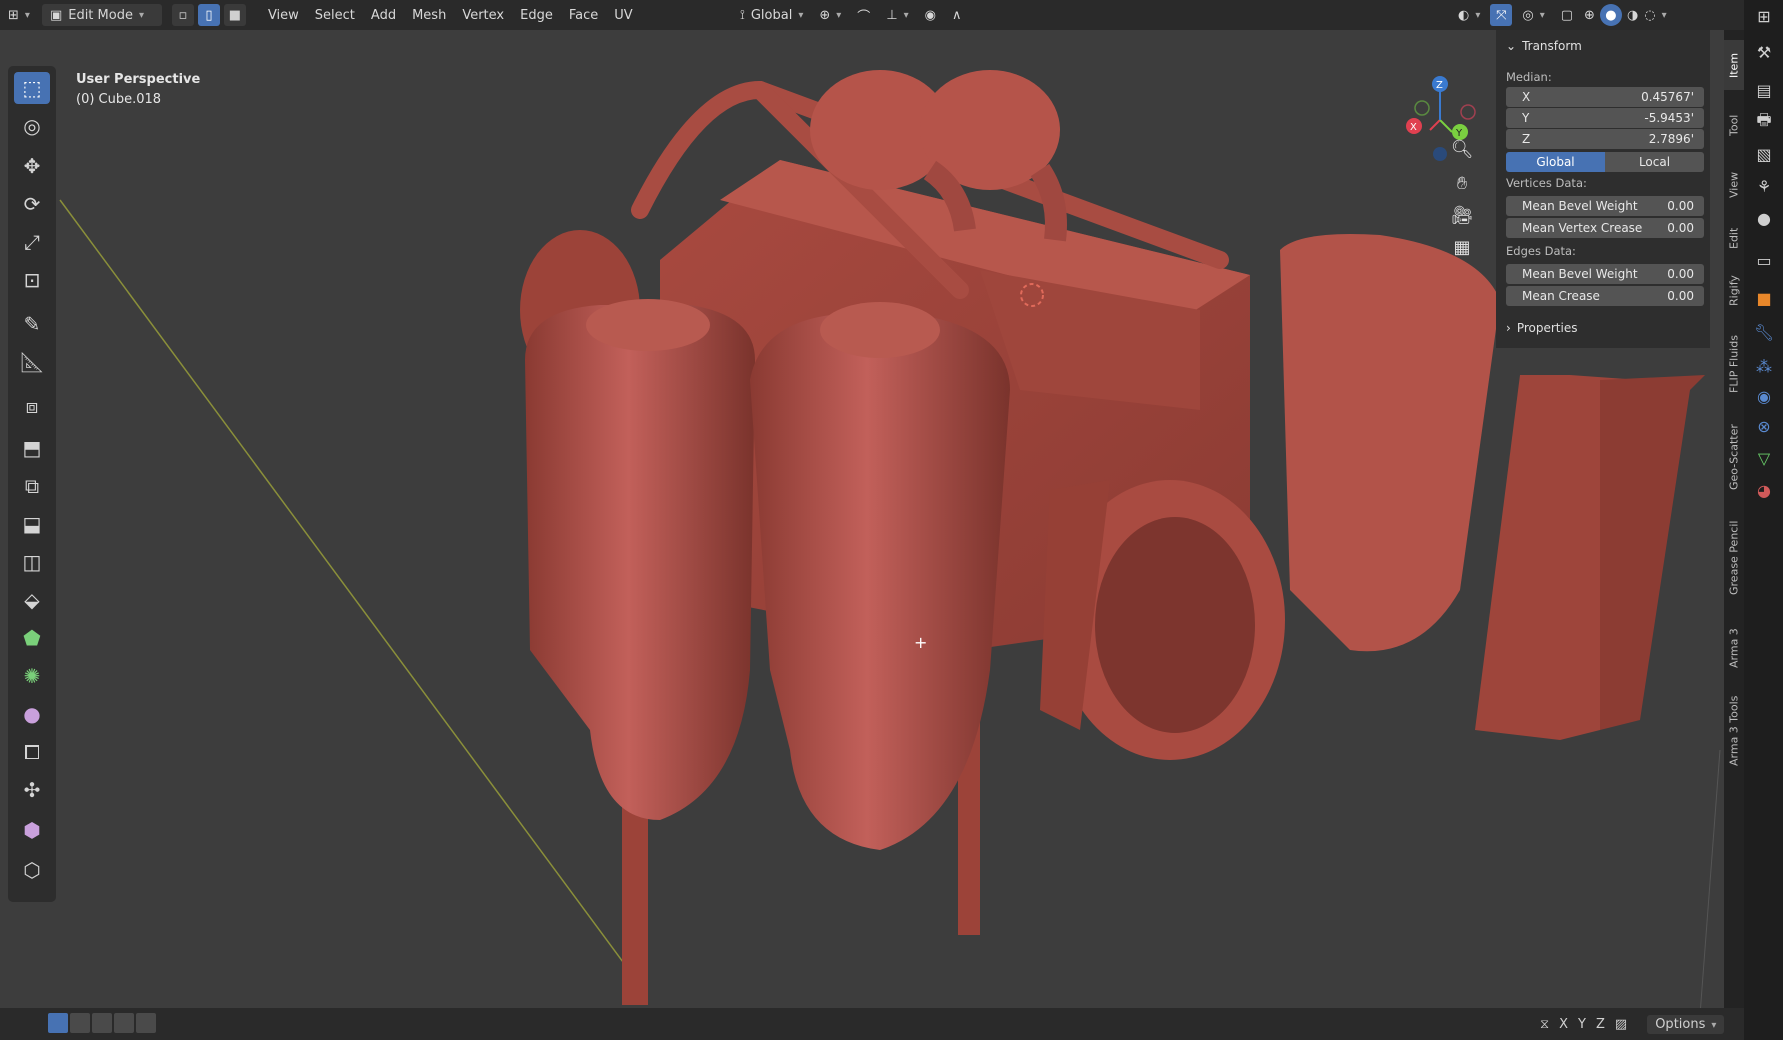 Image resolution: width=1783 pixels, height=1040 pixels. I want to click on navigation-gizmo: Z X Y, so click(1440, 120).